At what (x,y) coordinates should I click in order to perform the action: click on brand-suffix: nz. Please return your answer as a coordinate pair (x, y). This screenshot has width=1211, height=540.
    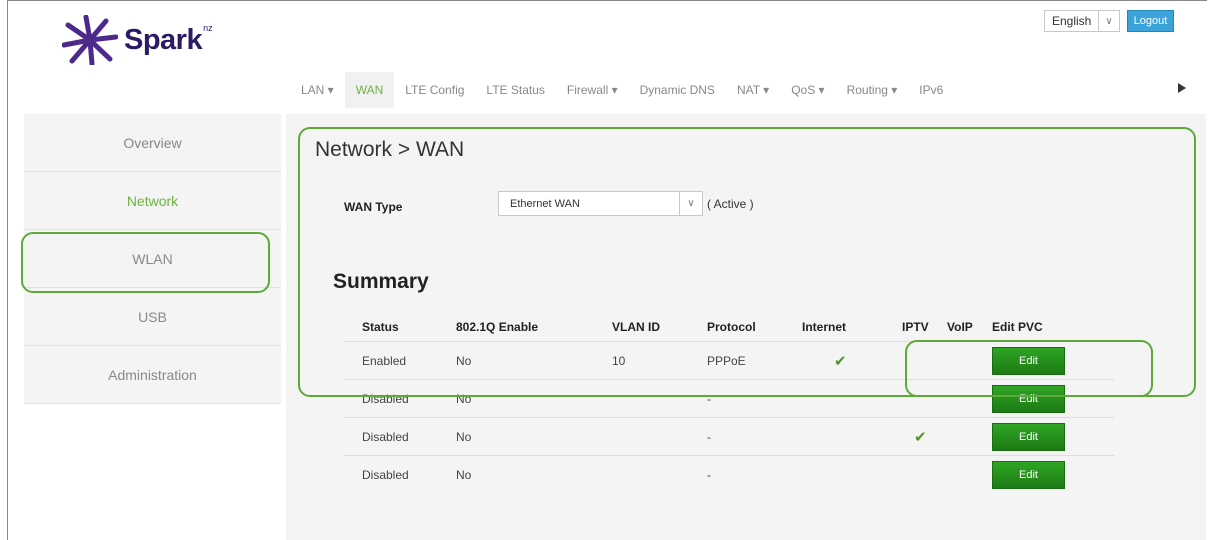
    Looking at the image, I should click on (208, 28).